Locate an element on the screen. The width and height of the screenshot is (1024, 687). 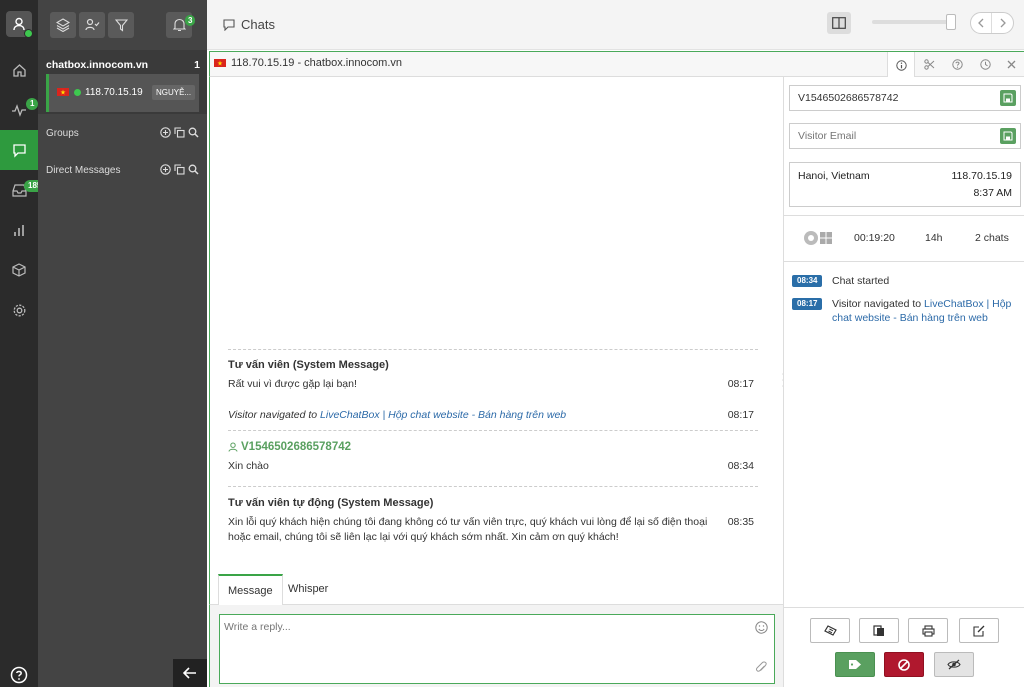
bar-chart-icon is located at coordinates (18, 230).